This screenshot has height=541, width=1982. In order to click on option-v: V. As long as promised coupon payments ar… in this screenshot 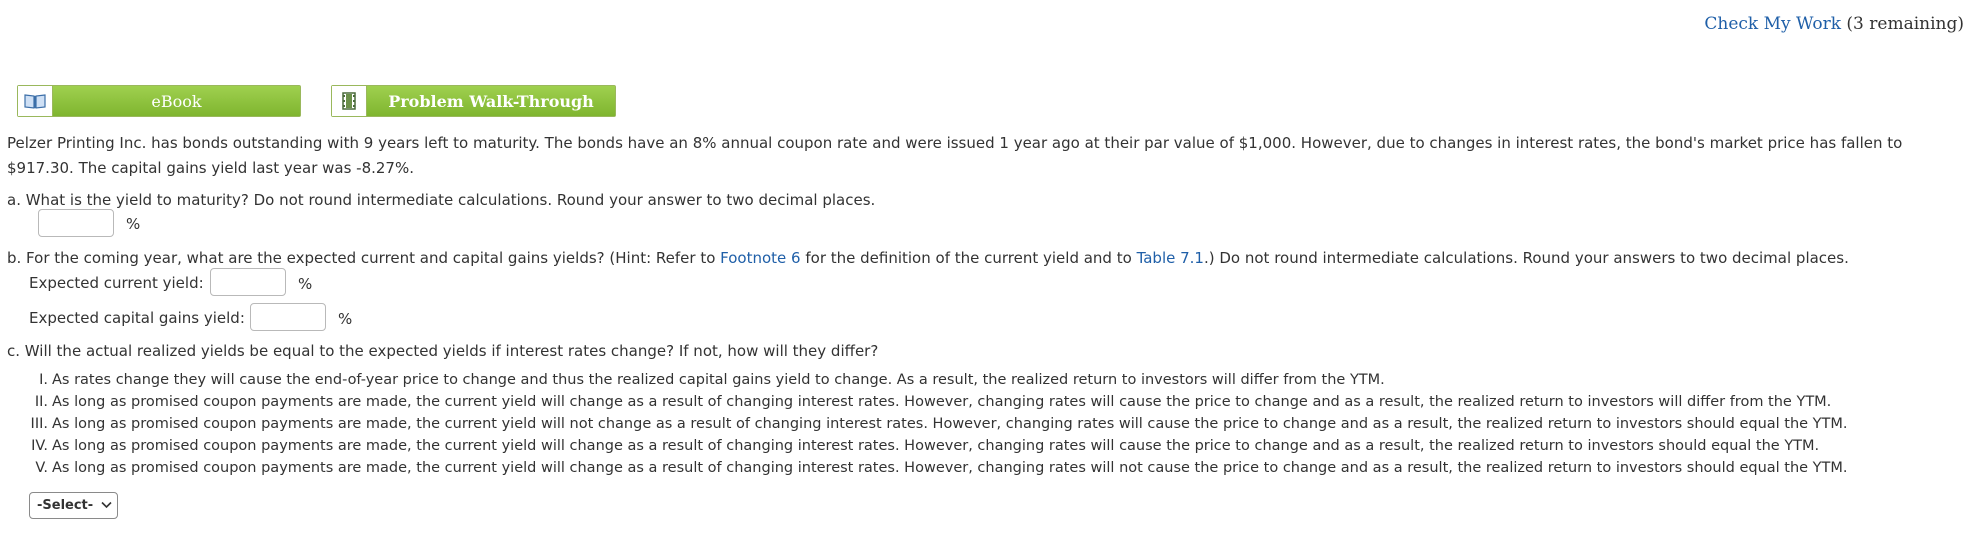, I will do `click(935, 468)`.